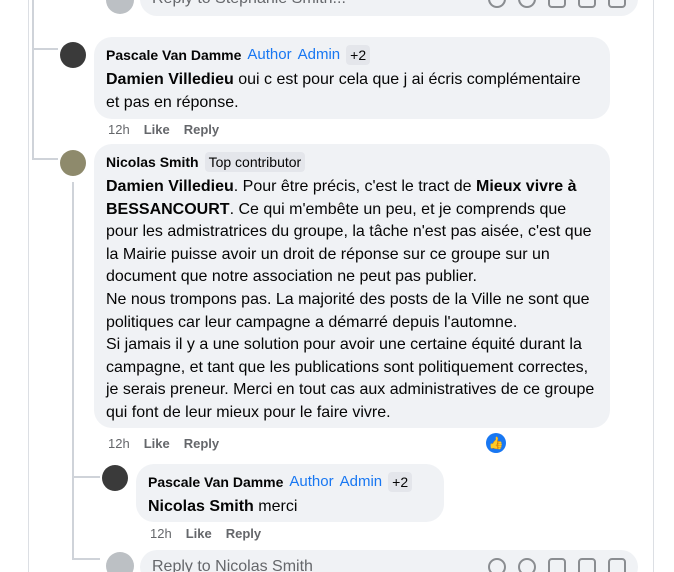  I want to click on mention: Nicolas Smith, so click(201, 506).